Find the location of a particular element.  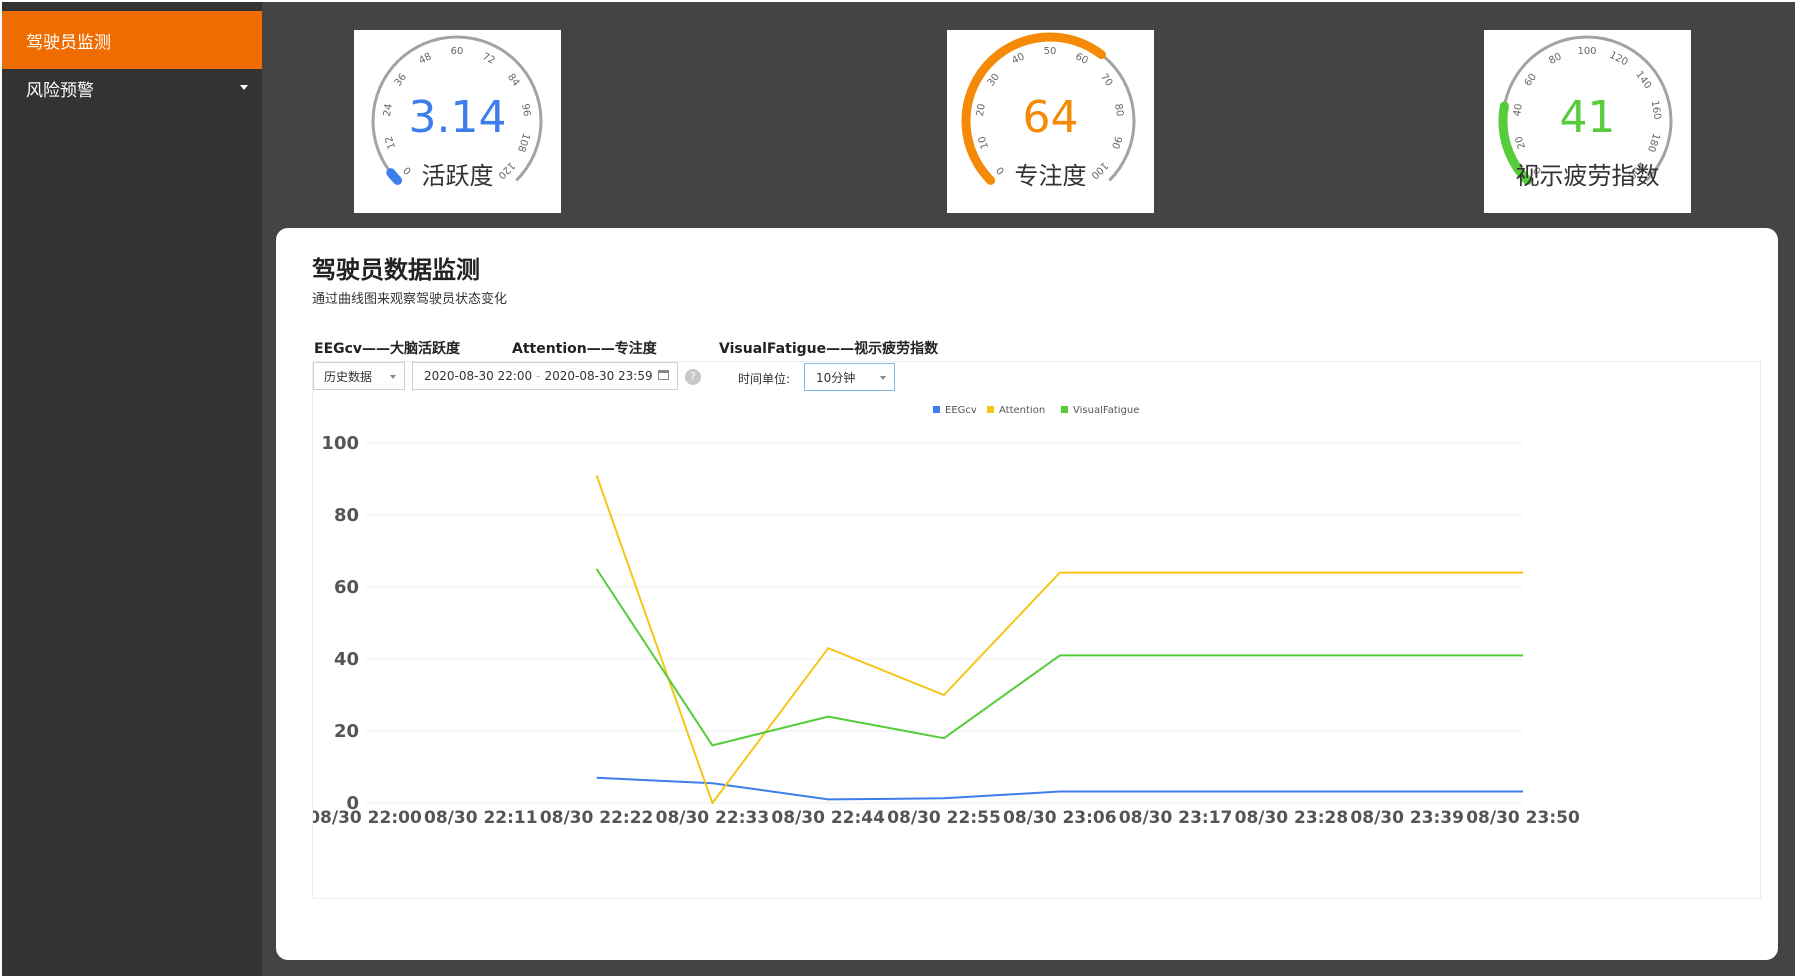

y-tick-label: 100 is located at coordinates (340, 443).